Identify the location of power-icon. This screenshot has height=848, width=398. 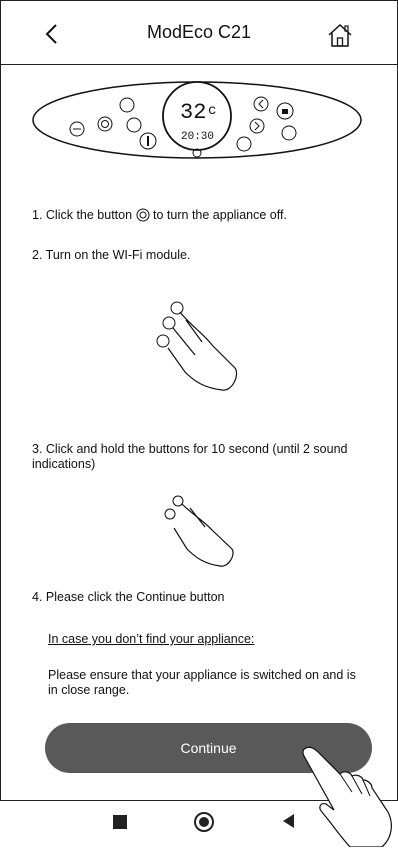
(143, 215).